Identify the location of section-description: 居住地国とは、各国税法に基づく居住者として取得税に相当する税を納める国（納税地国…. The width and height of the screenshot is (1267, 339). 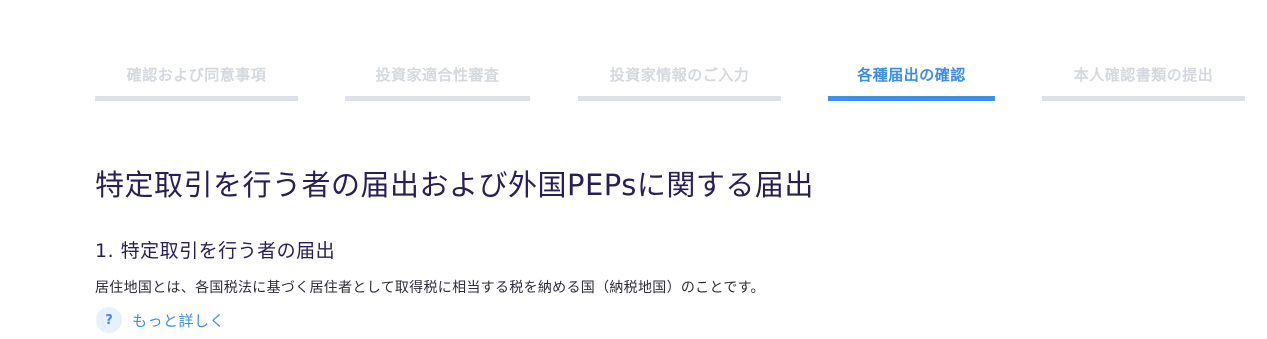
(430, 288).